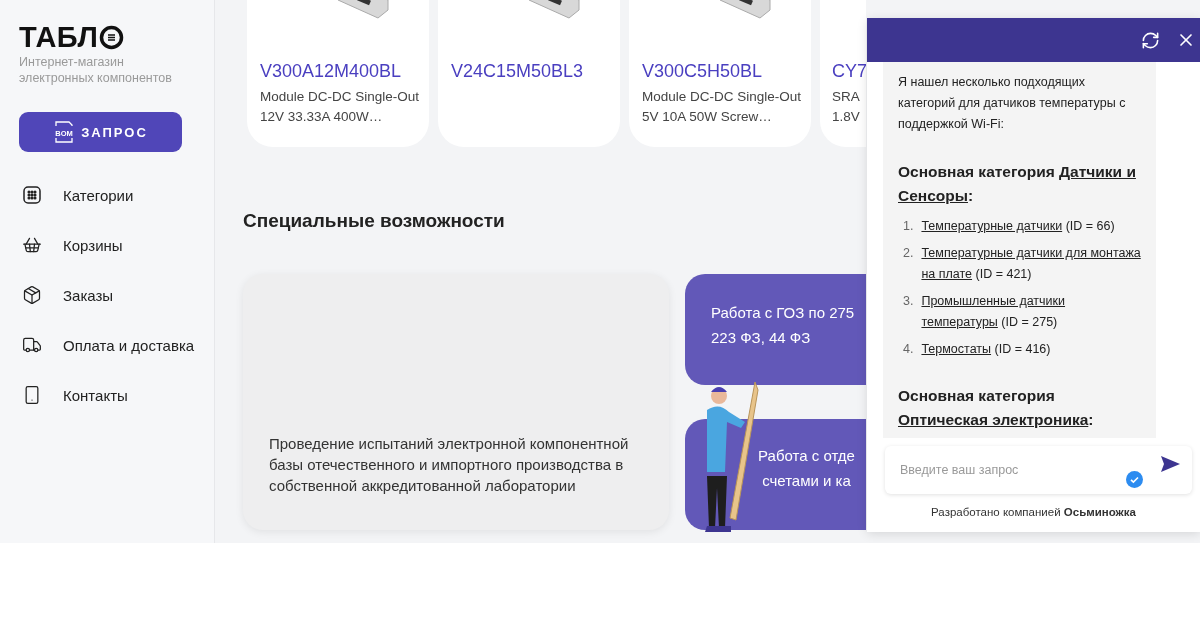 The image size is (1200, 630). Describe the element at coordinates (449, 465) in the screenshot. I see `lab-card-text: Проведение испытаний электронной компонентной базы отечественного и импортного производства в собственной аккредитованной лаборатории` at that location.